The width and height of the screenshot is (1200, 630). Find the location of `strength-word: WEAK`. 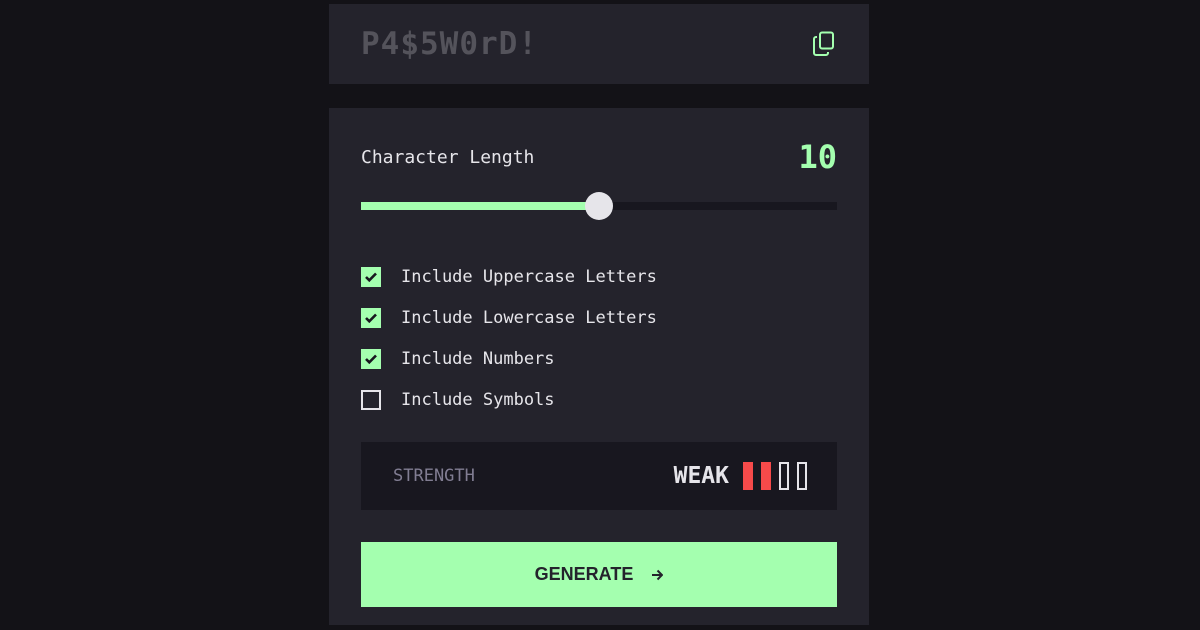

strength-word: WEAK is located at coordinates (701, 476).